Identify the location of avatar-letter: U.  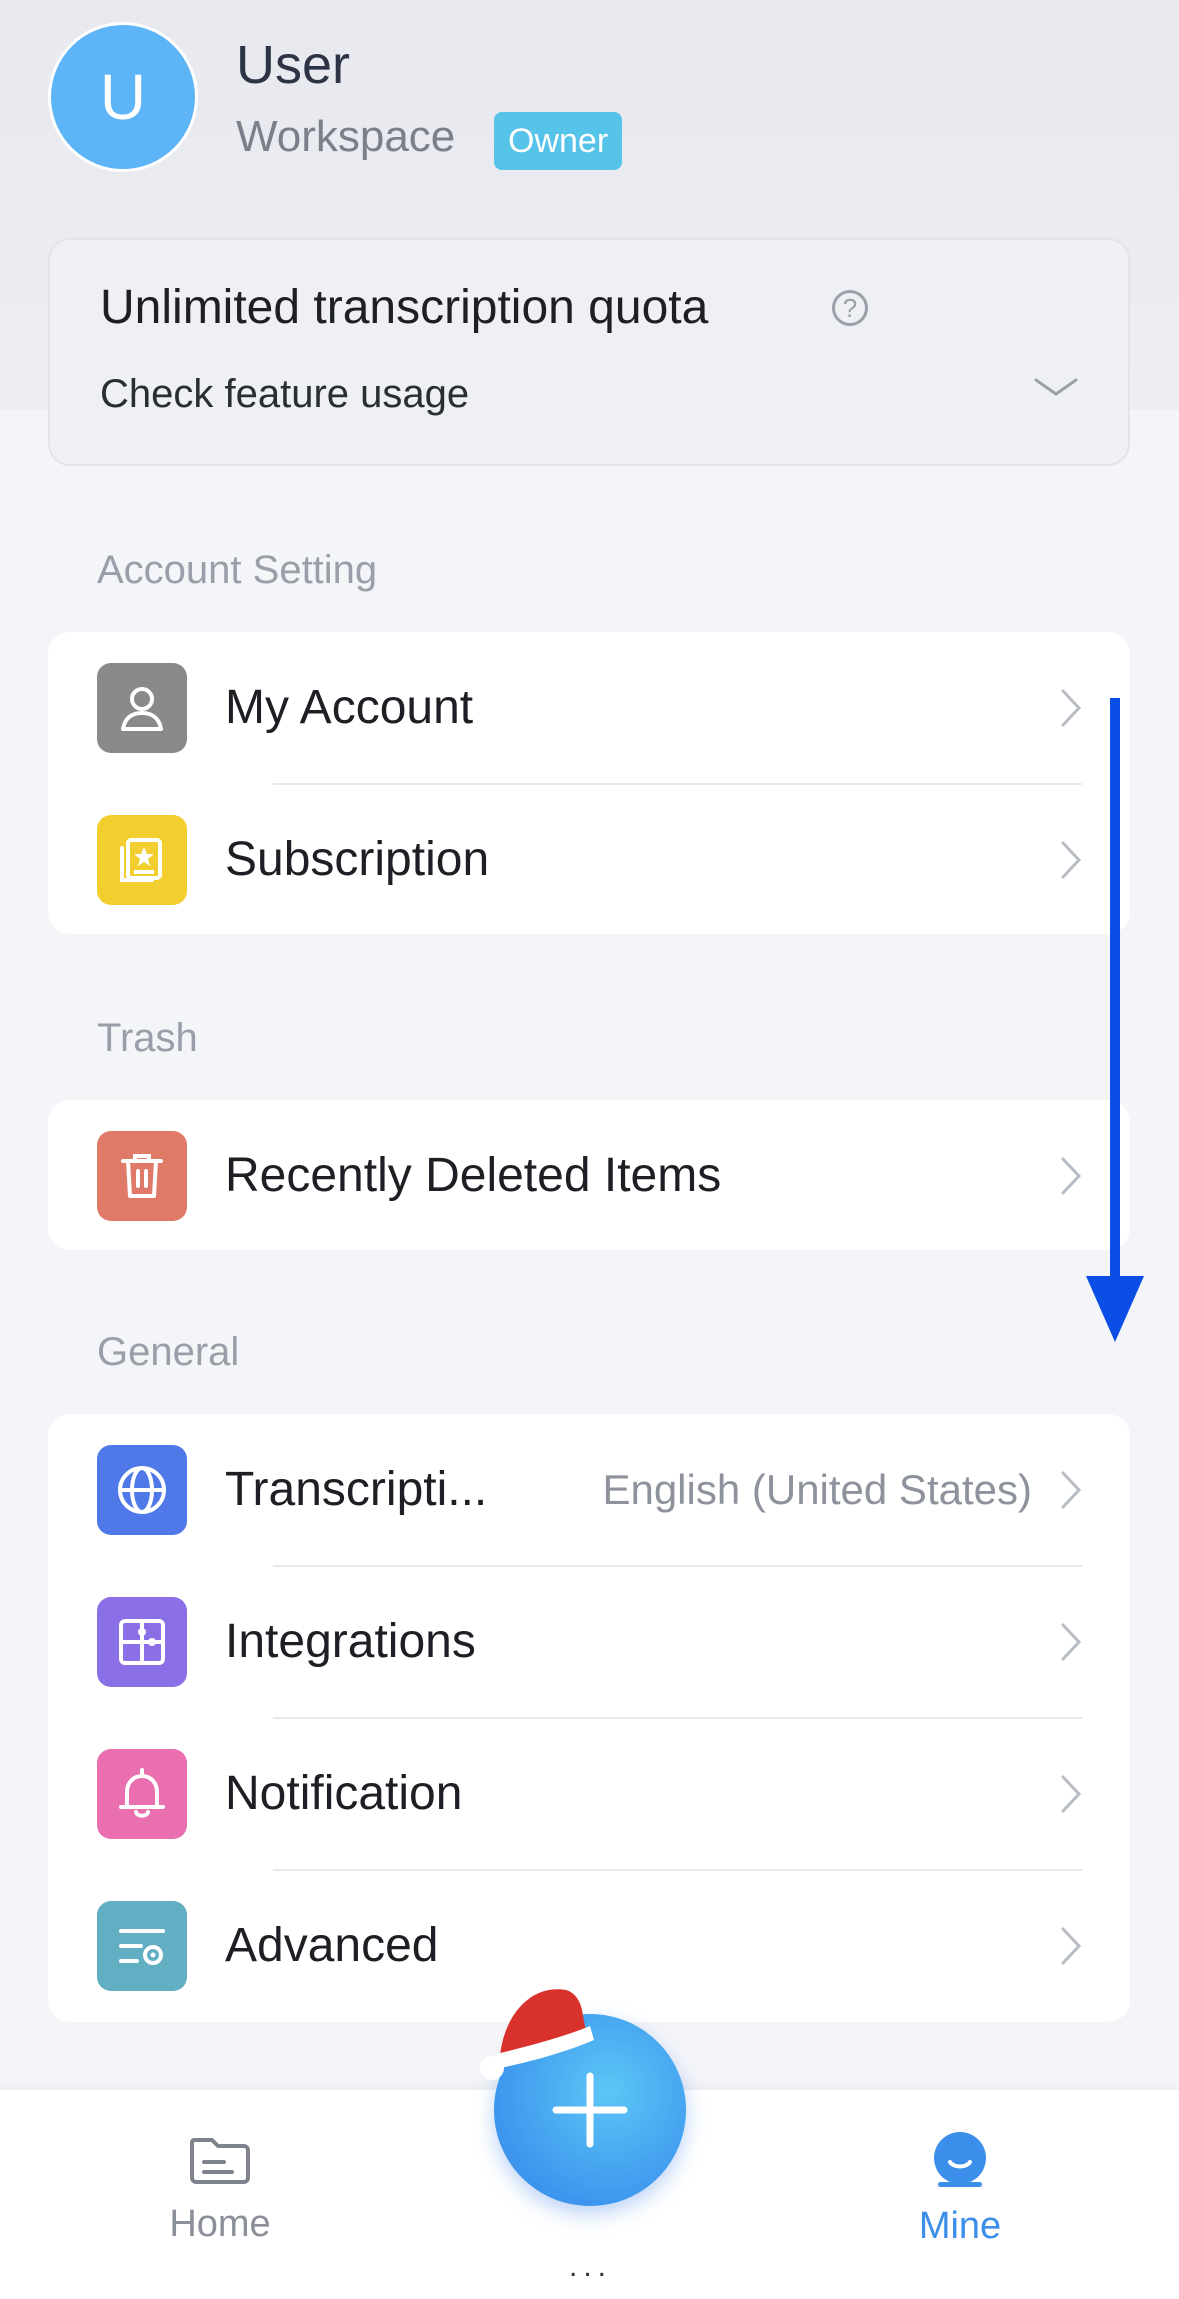
(123, 97).